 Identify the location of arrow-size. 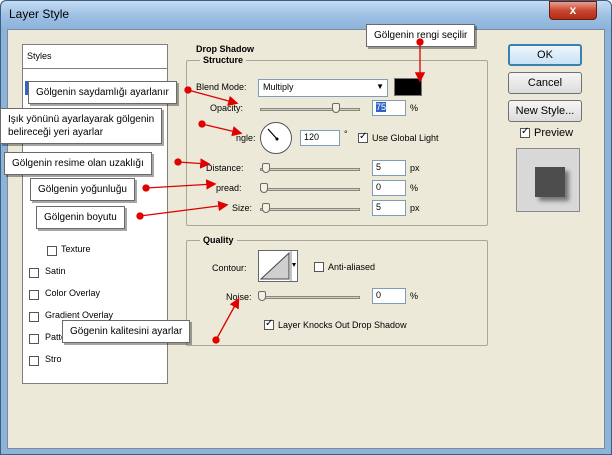
(184, 208).